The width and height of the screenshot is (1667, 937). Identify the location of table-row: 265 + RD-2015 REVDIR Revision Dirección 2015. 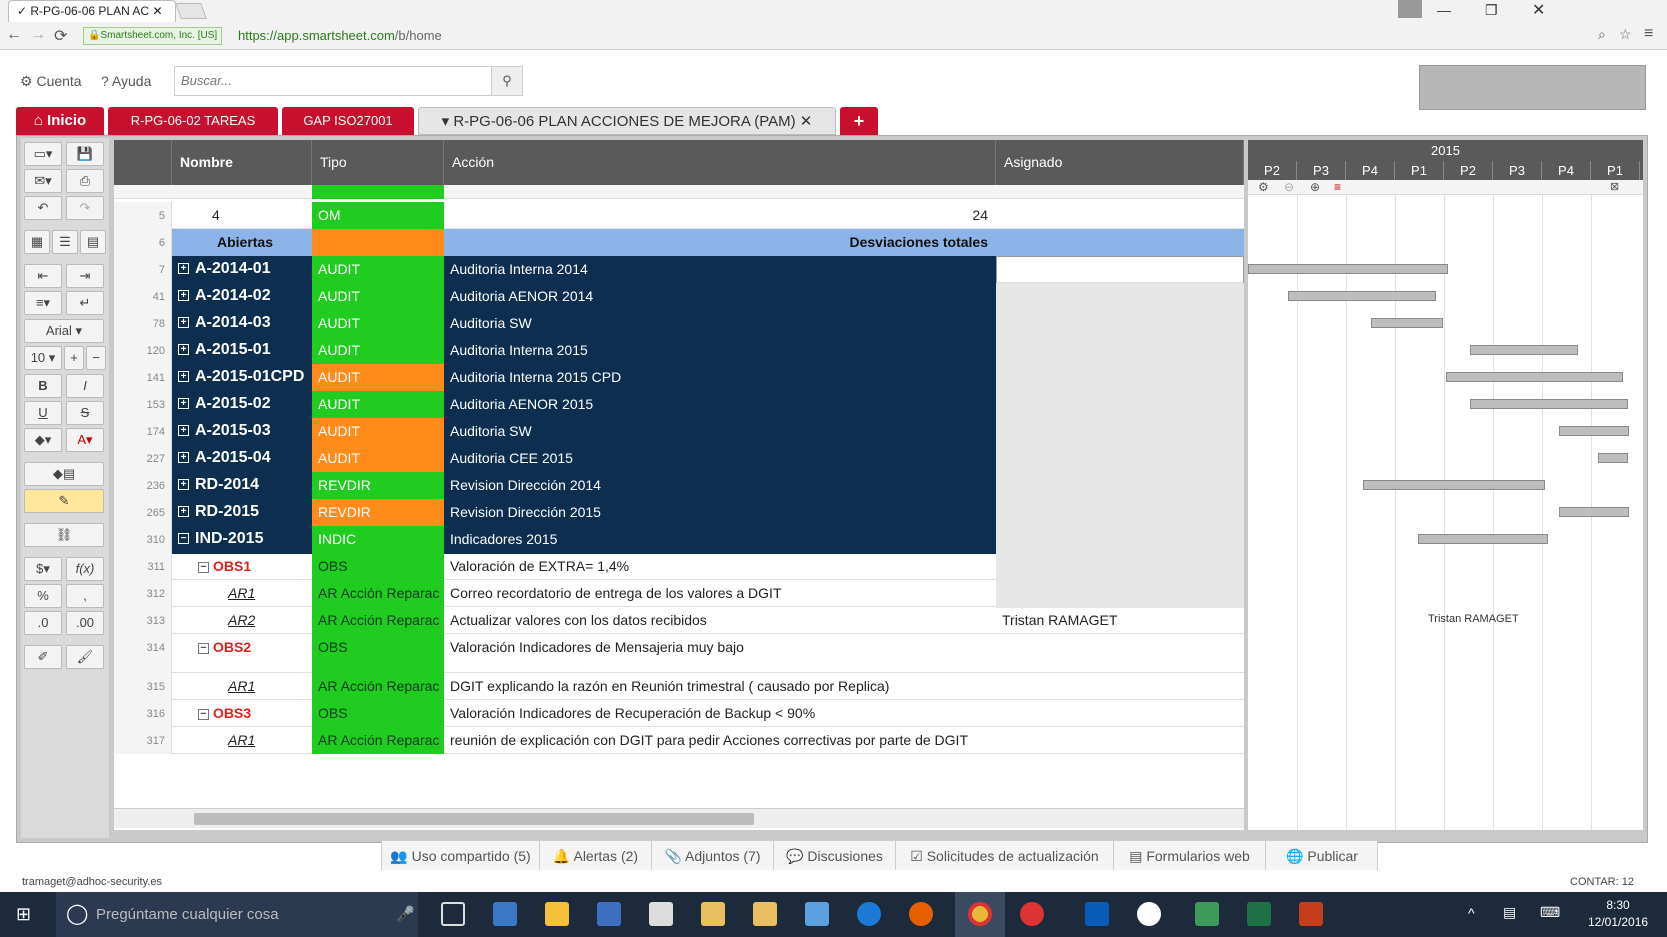
(679, 513).